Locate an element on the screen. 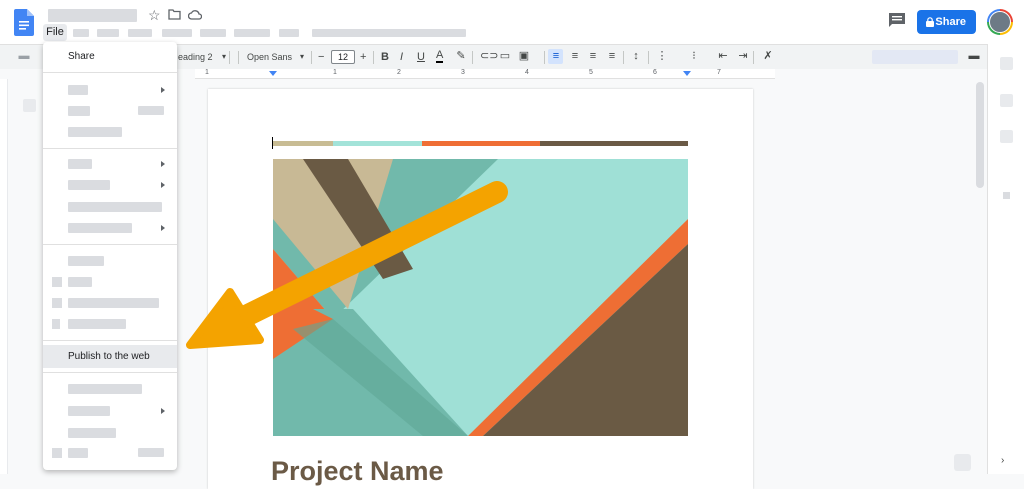 This screenshot has width=1024, height=489. comment-icon is located at coordinates (897, 20).